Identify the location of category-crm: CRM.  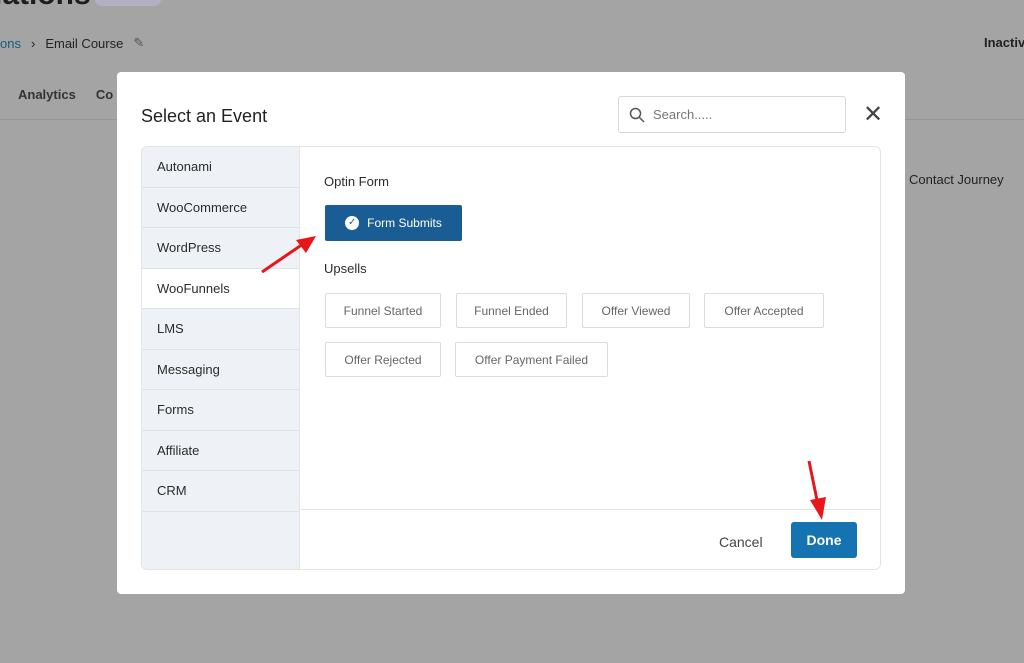
(220, 491).